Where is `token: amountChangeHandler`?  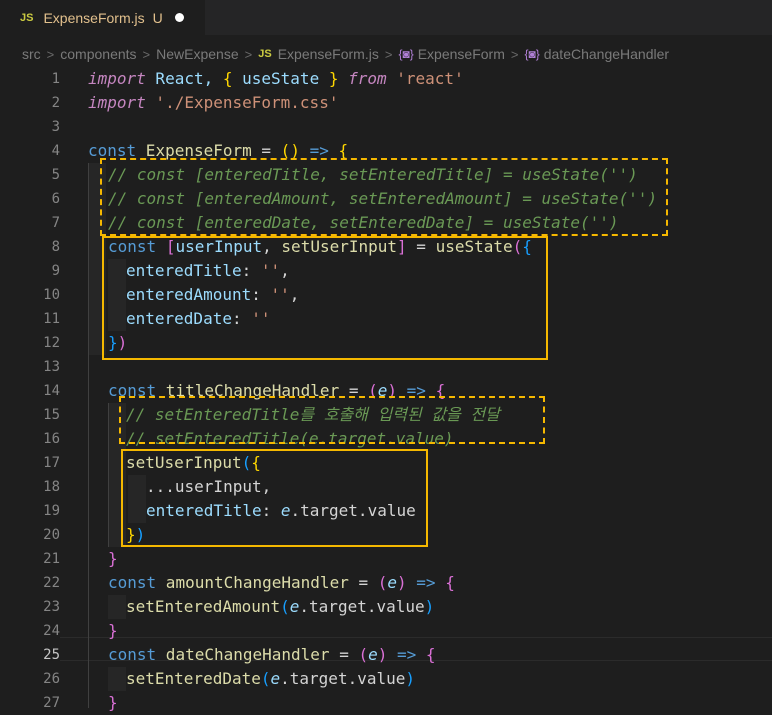
token: amountChangeHandler is located at coordinates (252, 582).